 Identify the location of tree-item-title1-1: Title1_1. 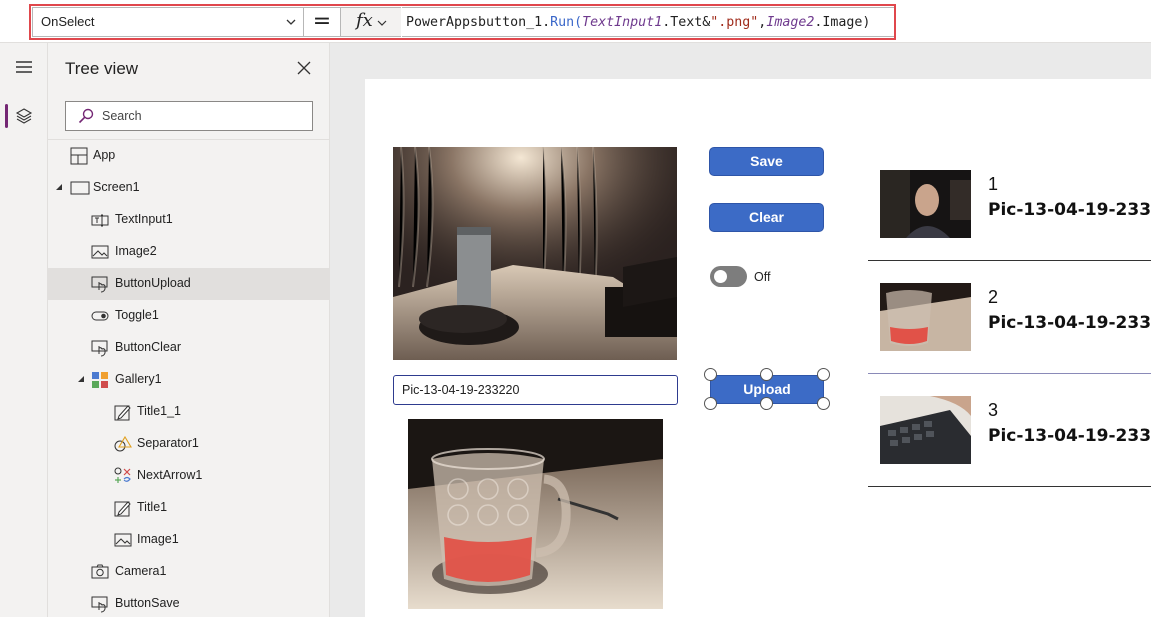
(189, 412).